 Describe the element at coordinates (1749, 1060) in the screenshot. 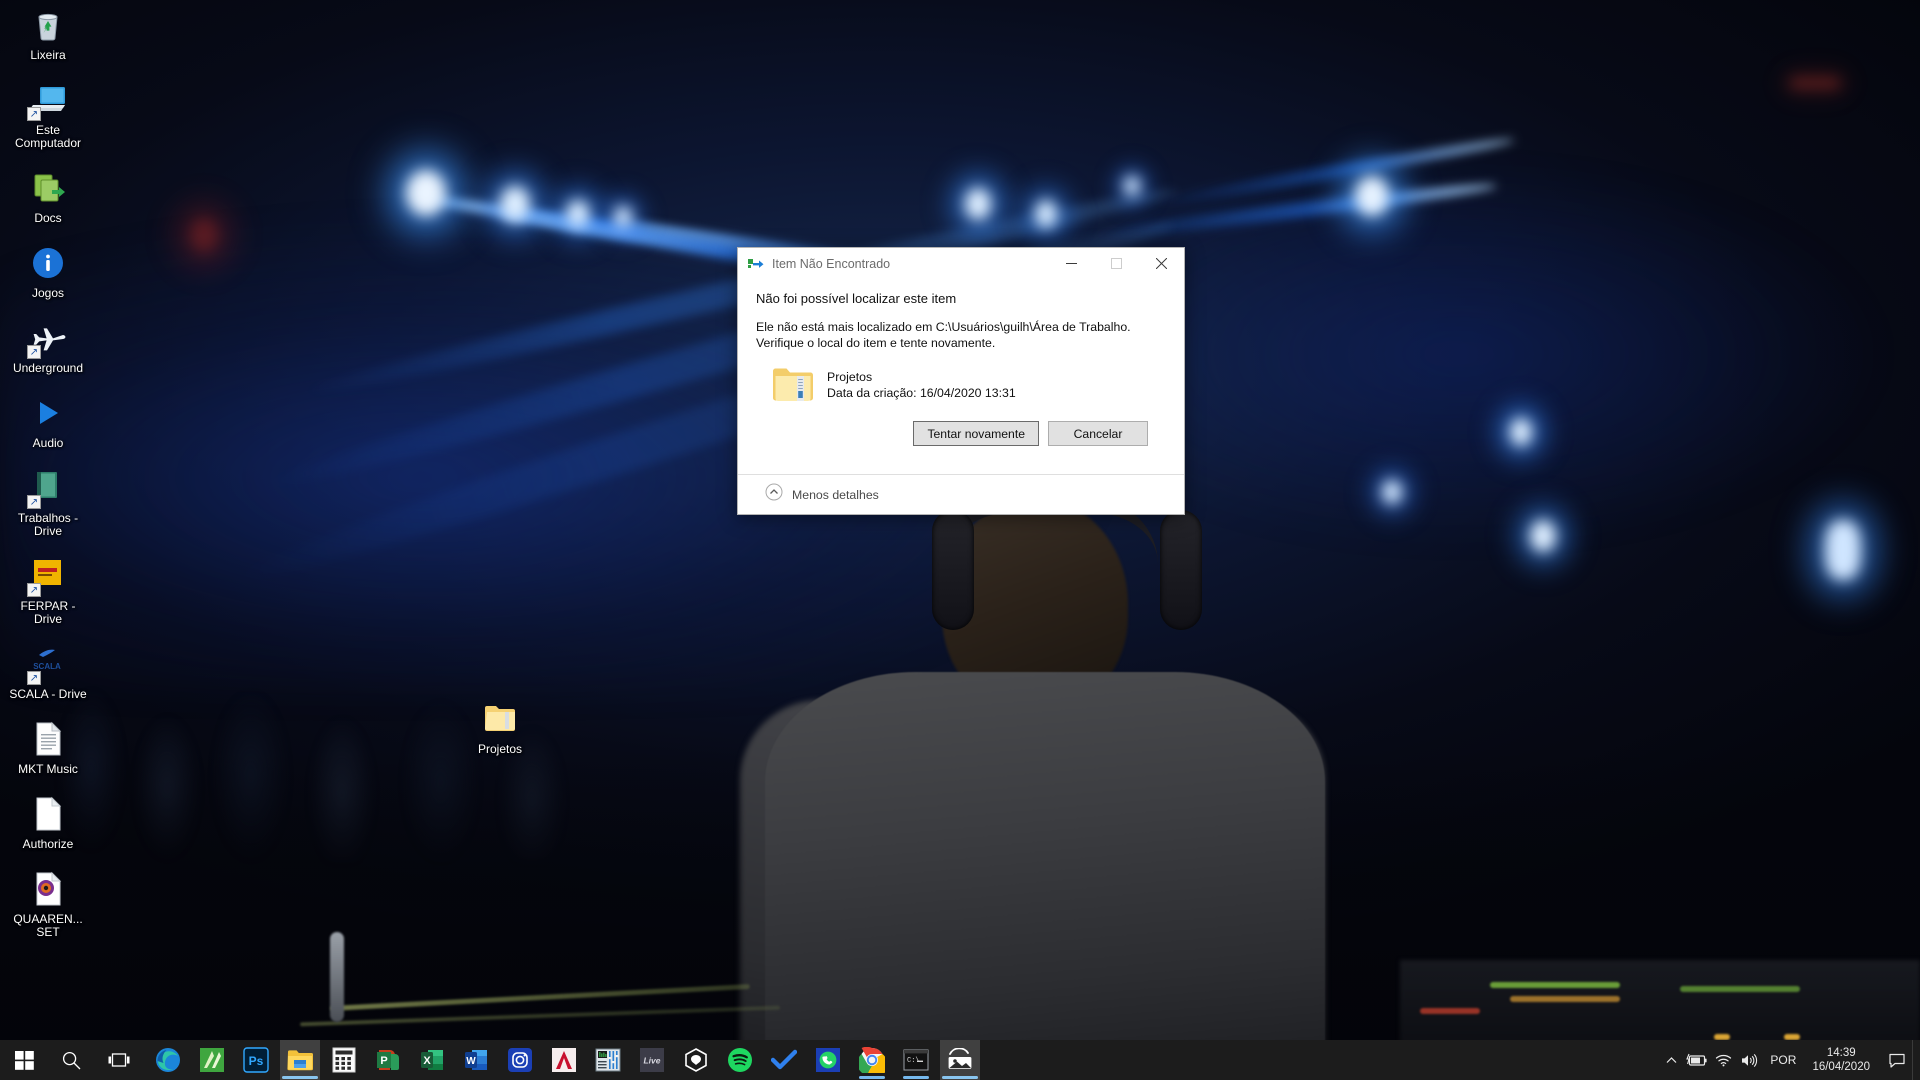

I see `speaker-icon` at that location.